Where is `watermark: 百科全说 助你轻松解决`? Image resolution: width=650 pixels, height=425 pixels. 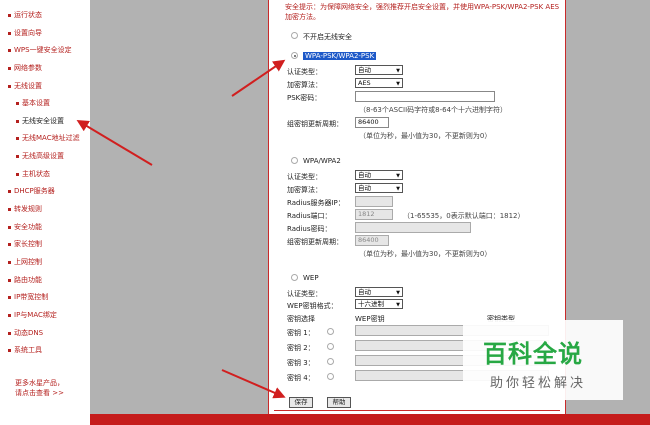
watermark: 百科全说 助你轻松解决 is located at coordinates (543, 360).